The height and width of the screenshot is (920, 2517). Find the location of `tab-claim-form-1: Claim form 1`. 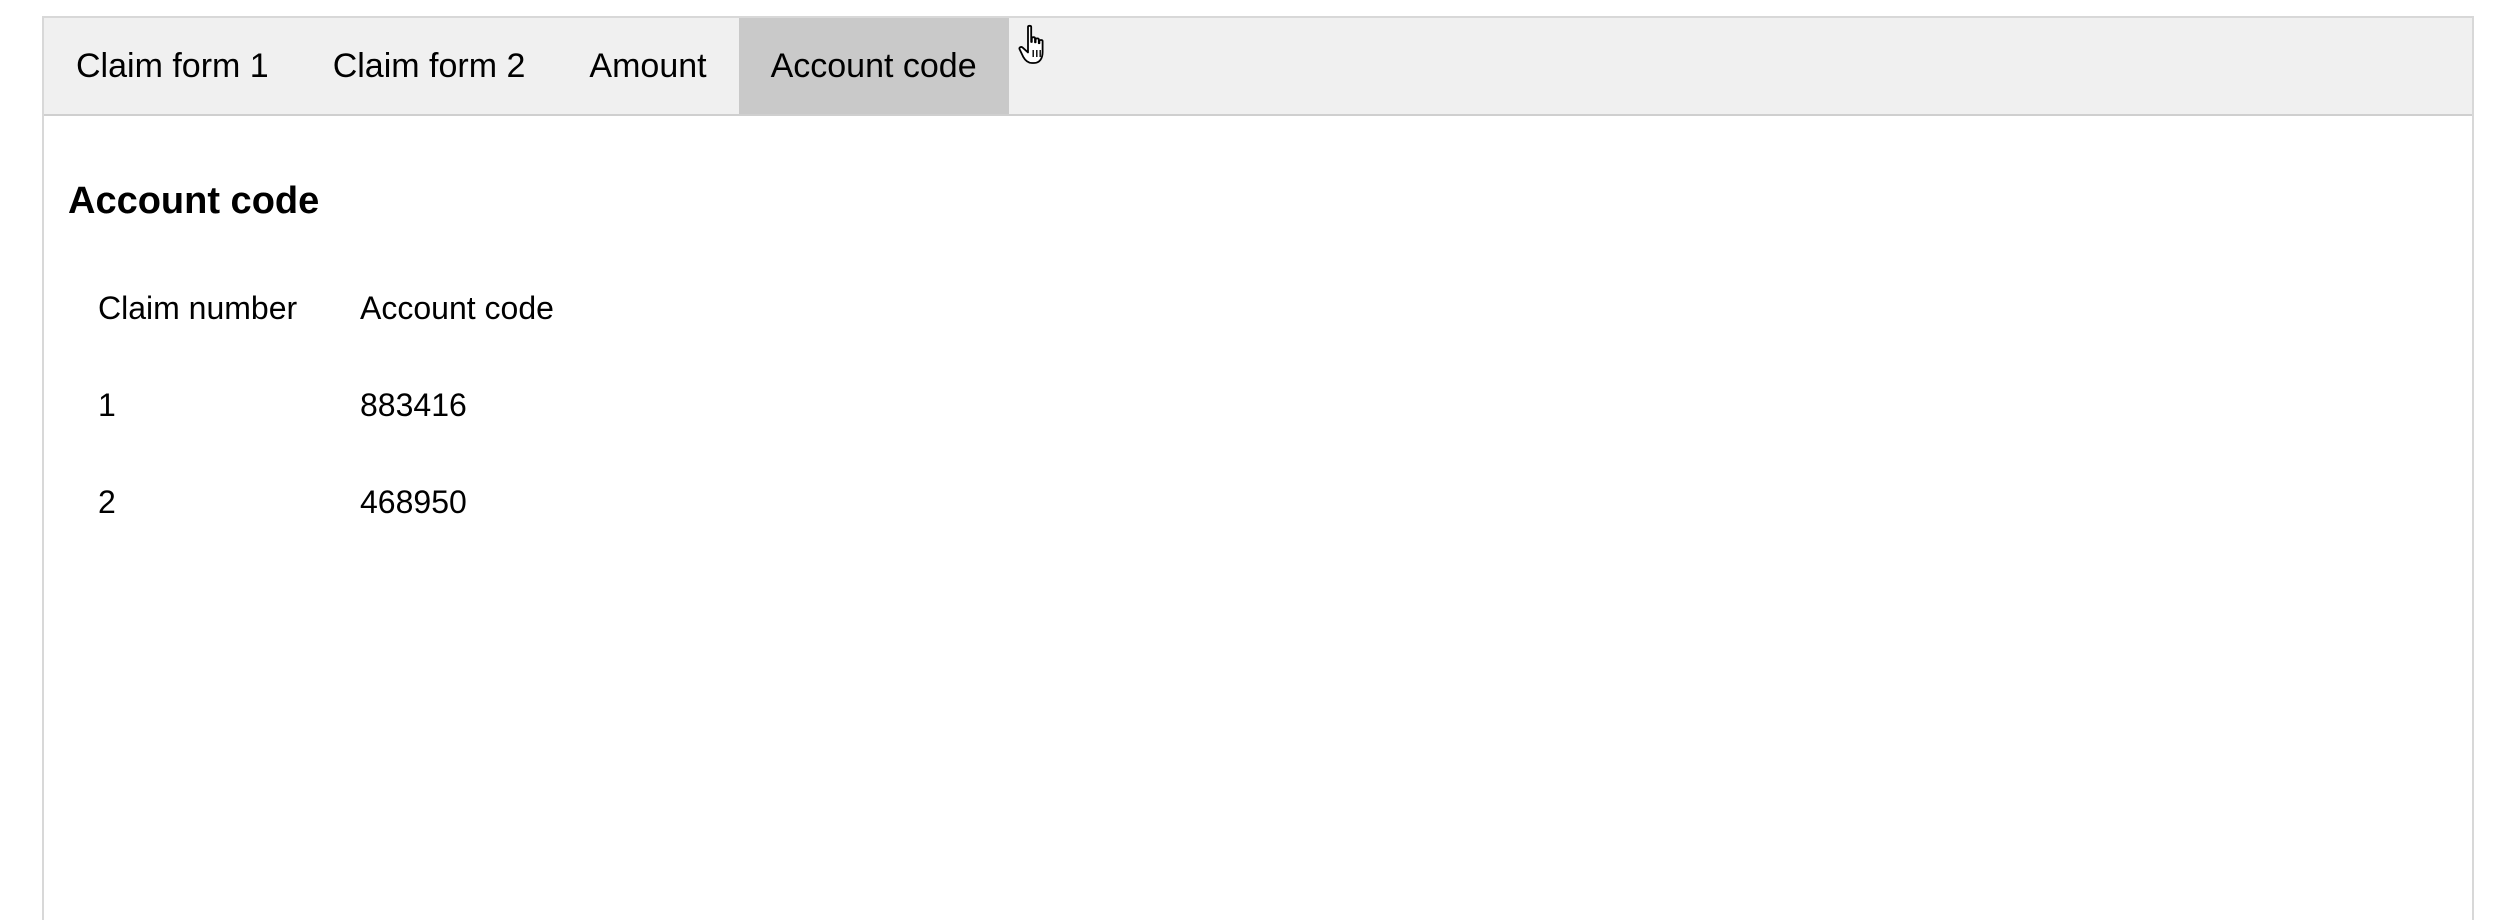

tab-claim-form-1: Claim form 1 is located at coordinates (172, 66).